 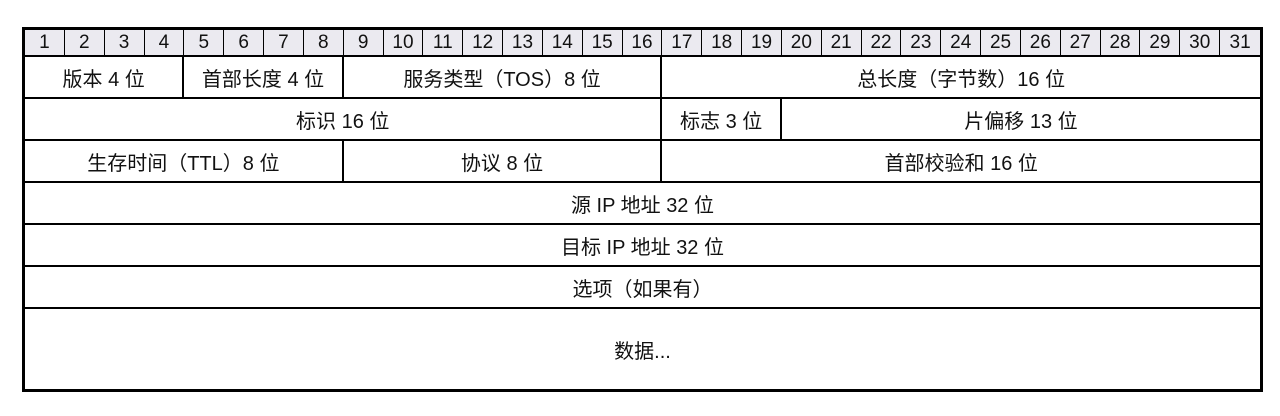 I want to click on field-identification: 标识 16 位, so click(x=344, y=120).